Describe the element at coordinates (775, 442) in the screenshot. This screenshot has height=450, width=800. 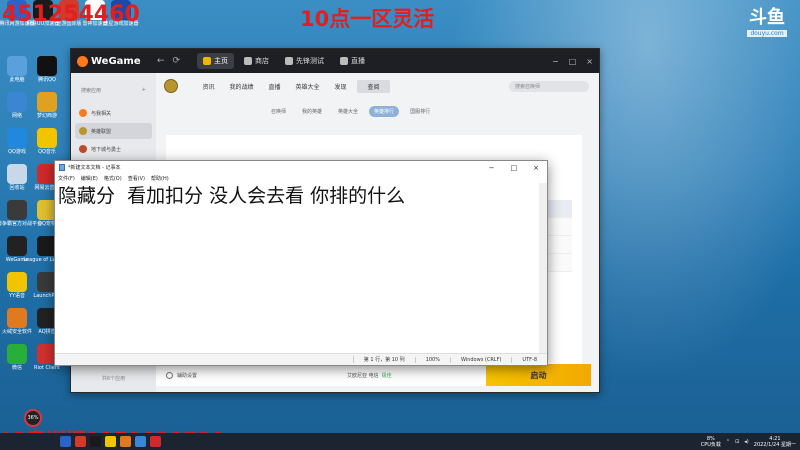
I see `clock: 4:21 2022/1/24 星期一` at that location.